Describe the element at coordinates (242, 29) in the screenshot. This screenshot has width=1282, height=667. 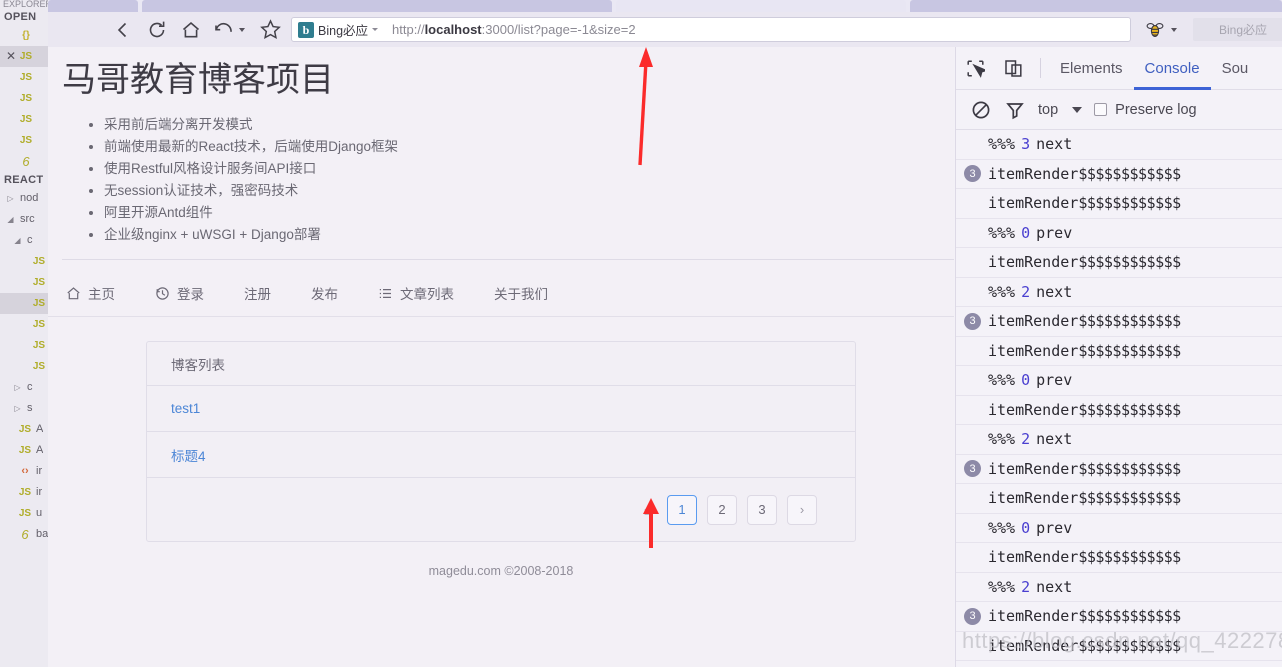
I see `history-dropdown-caret` at that location.